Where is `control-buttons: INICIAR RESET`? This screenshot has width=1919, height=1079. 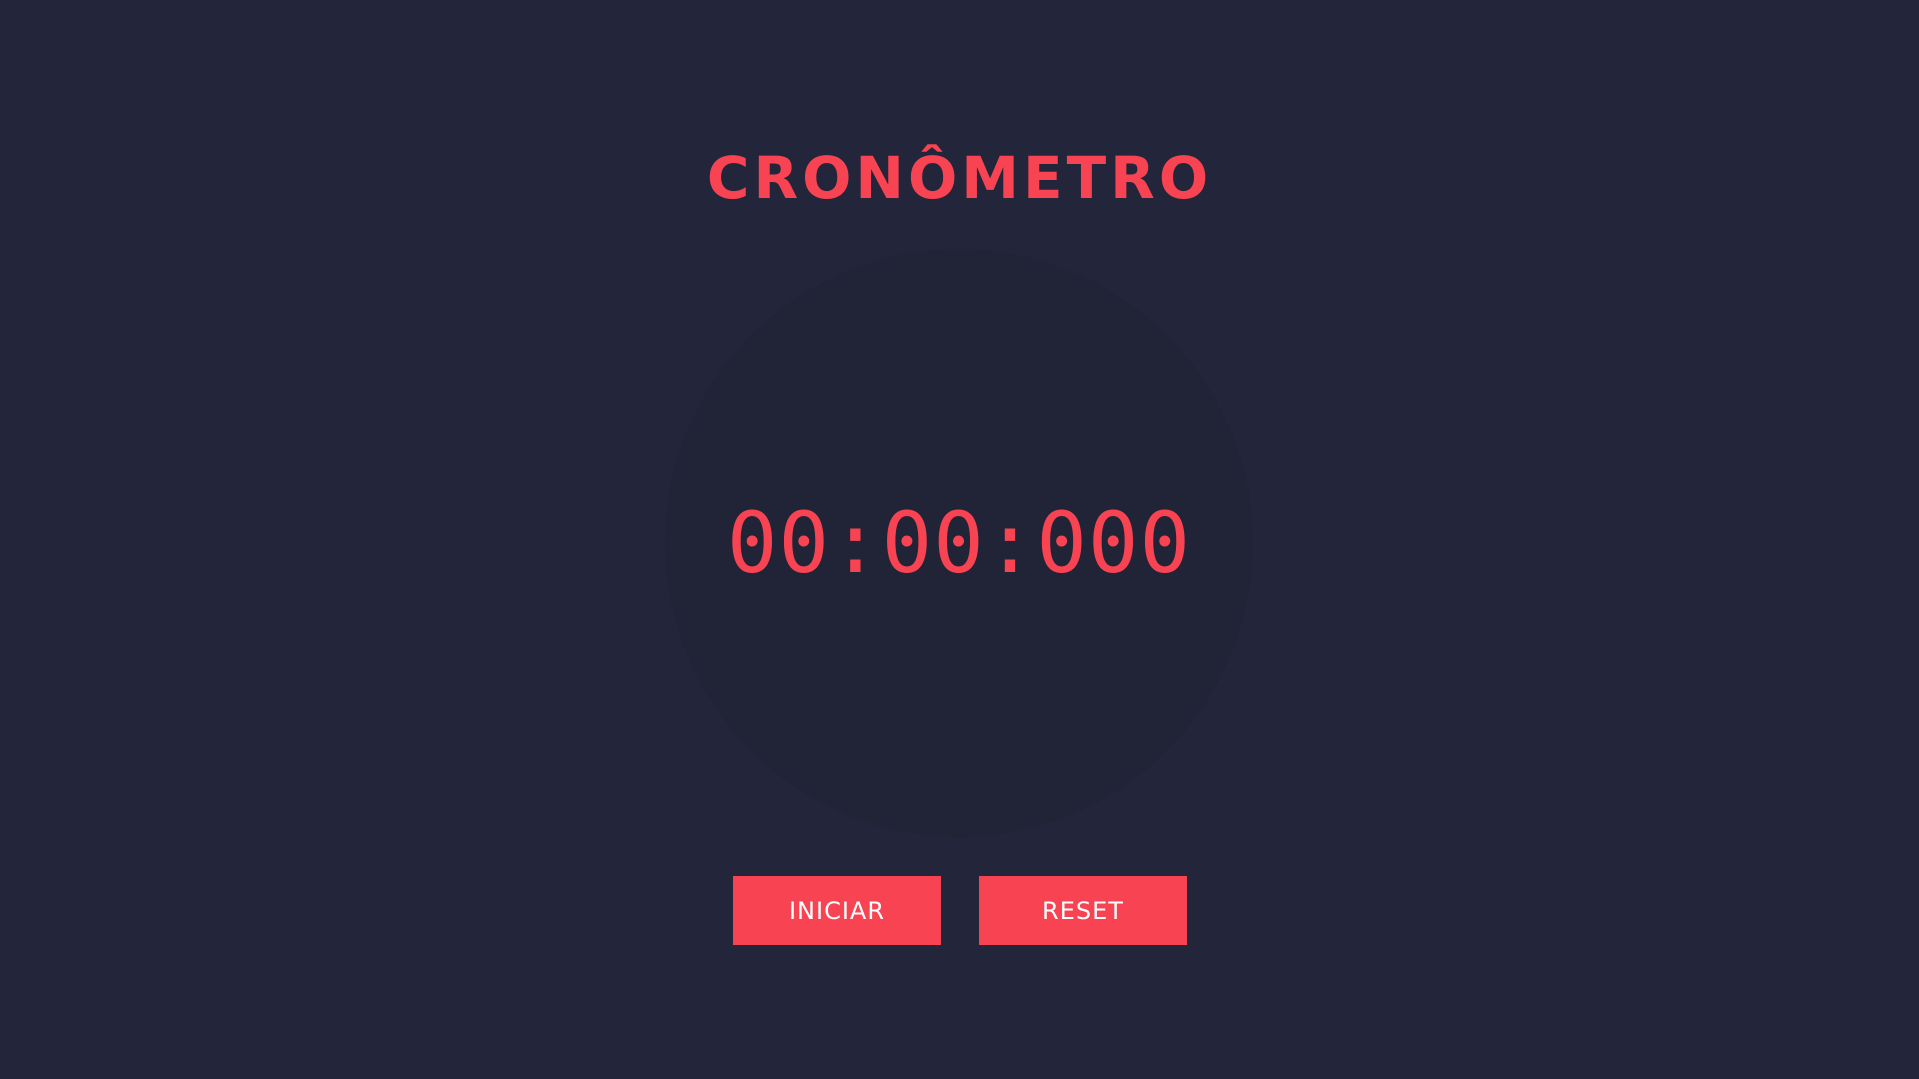 control-buttons: INICIAR RESET is located at coordinates (959, 911).